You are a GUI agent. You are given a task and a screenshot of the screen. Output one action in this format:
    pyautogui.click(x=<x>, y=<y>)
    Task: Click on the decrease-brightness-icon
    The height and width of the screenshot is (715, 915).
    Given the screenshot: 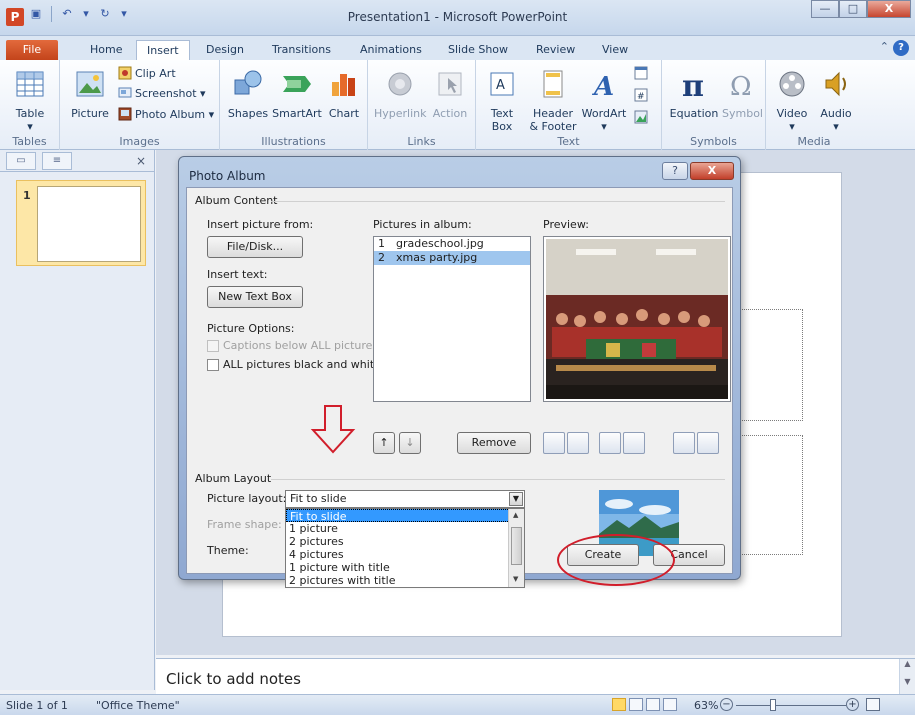 What is the action you would take?
    pyautogui.click(x=708, y=443)
    